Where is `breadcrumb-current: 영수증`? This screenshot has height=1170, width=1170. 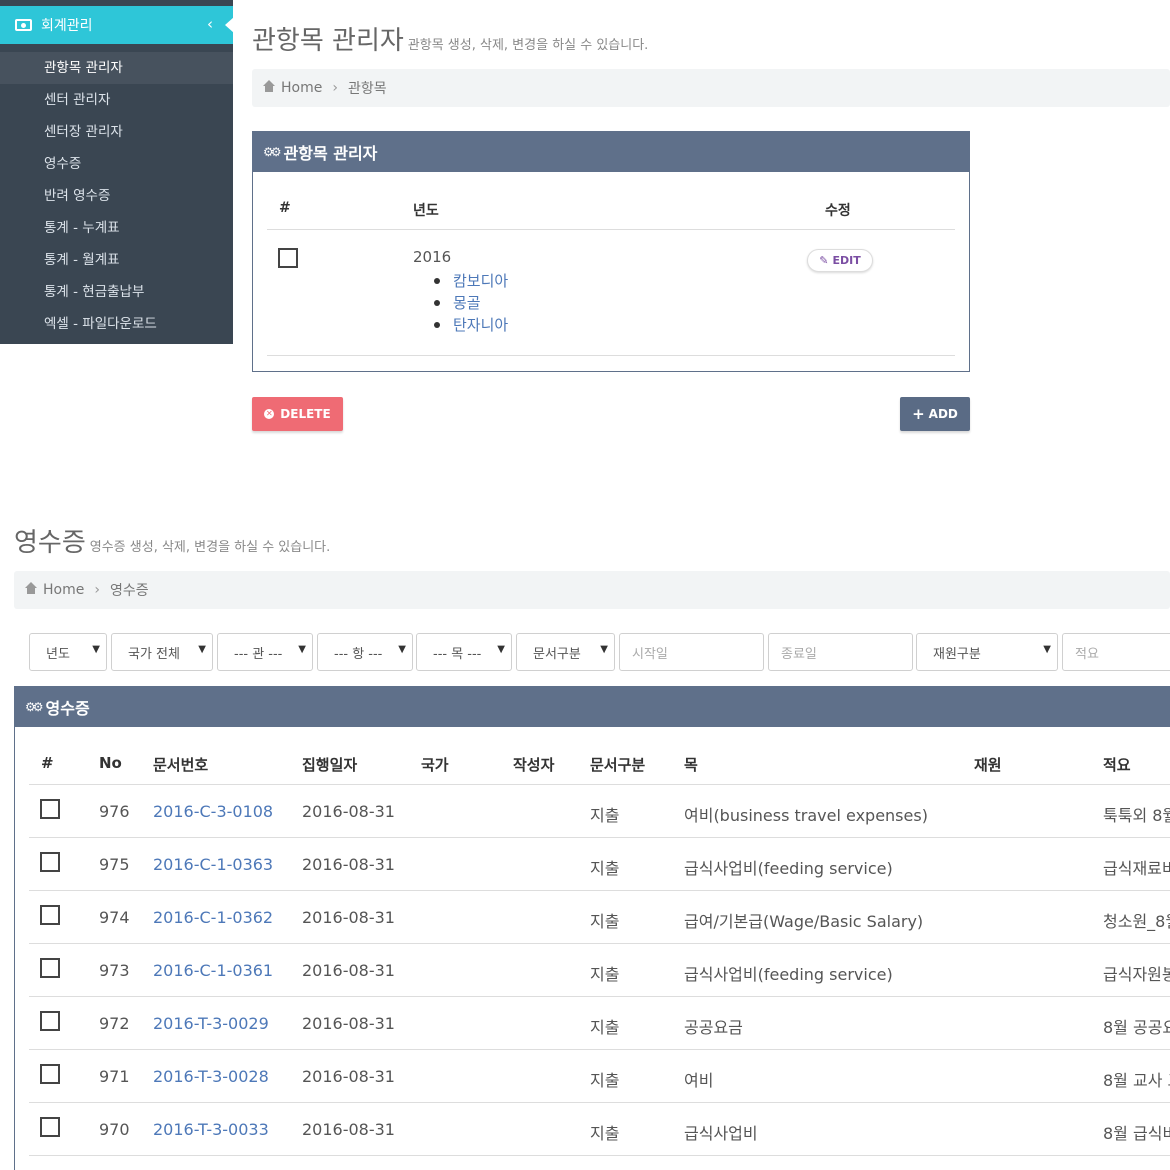 breadcrumb-current: 영수증 is located at coordinates (129, 591).